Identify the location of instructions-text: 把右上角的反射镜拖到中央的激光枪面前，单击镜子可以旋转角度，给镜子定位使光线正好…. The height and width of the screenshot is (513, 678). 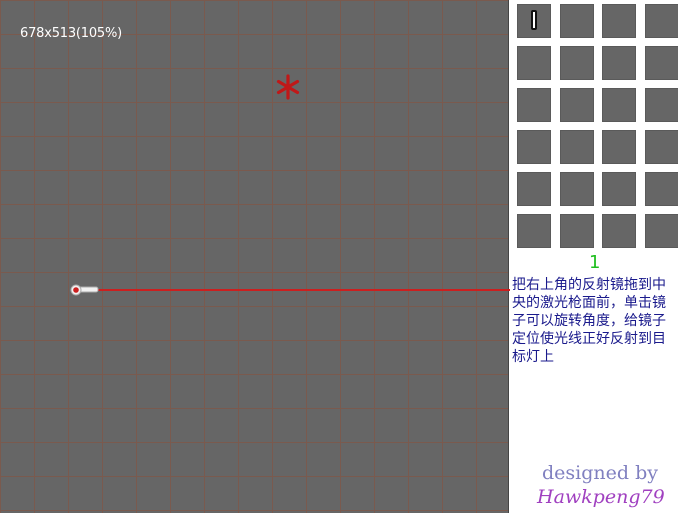
(589, 321).